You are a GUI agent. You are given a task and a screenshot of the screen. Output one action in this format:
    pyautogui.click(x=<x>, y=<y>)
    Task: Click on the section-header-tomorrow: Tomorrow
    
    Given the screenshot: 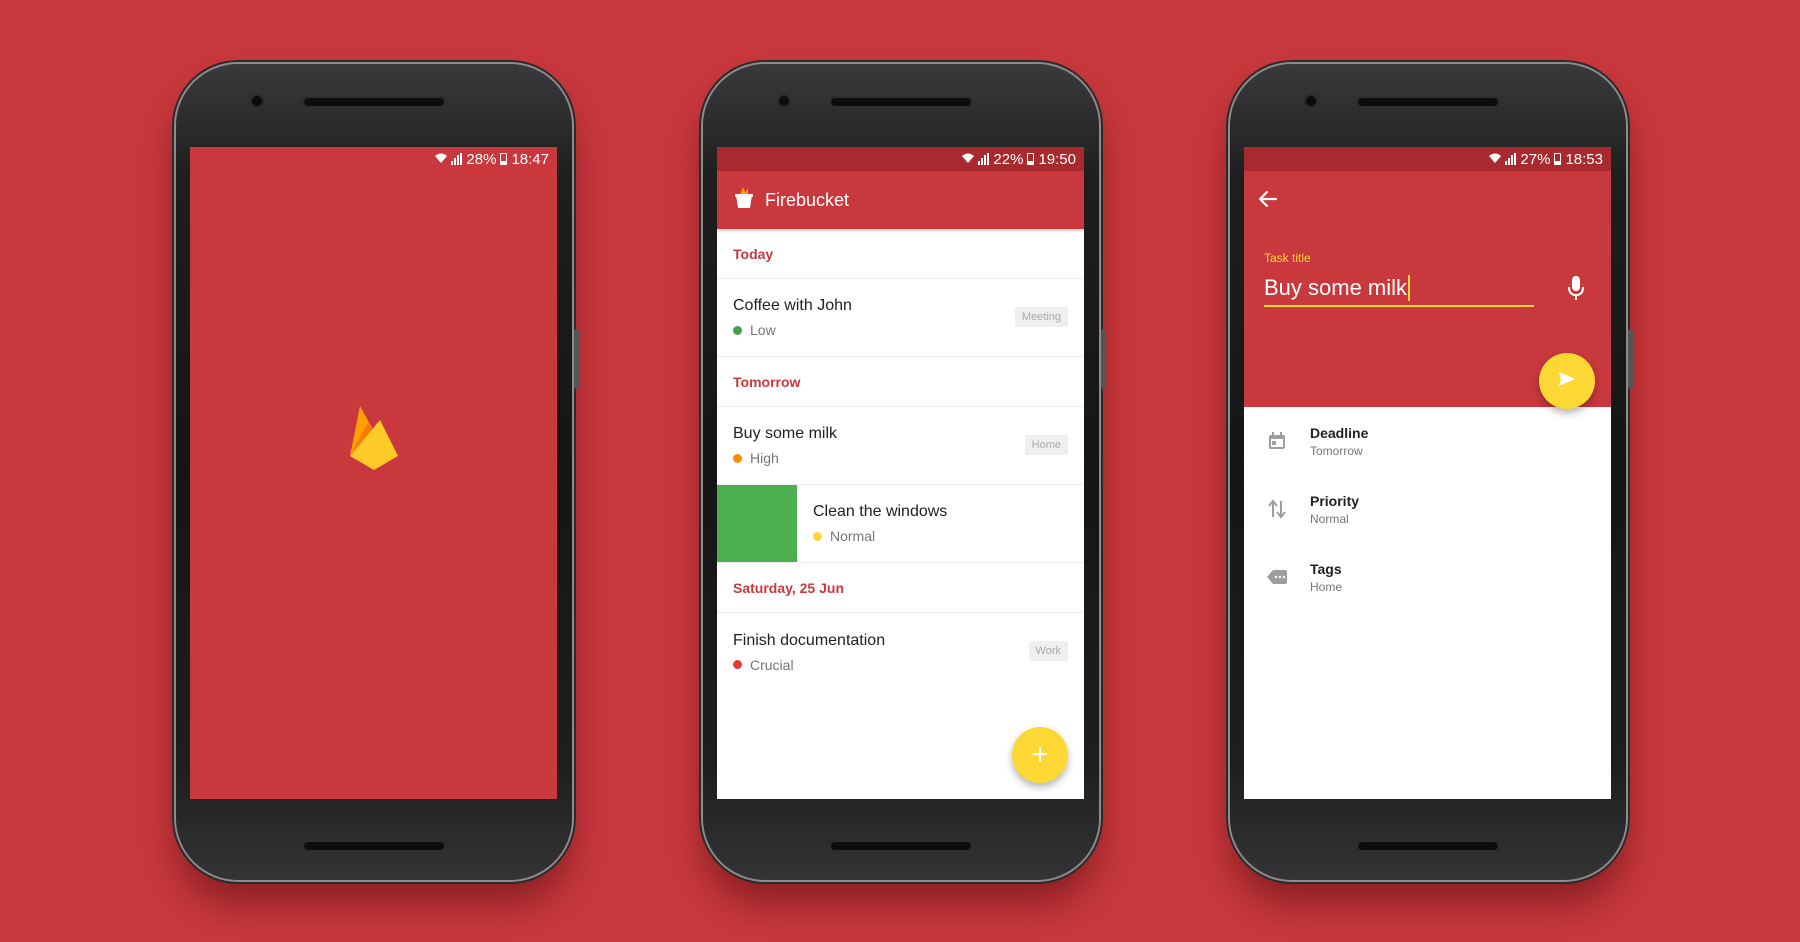 What is the action you would take?
    pyautogui.click(x=900, y=382)
    